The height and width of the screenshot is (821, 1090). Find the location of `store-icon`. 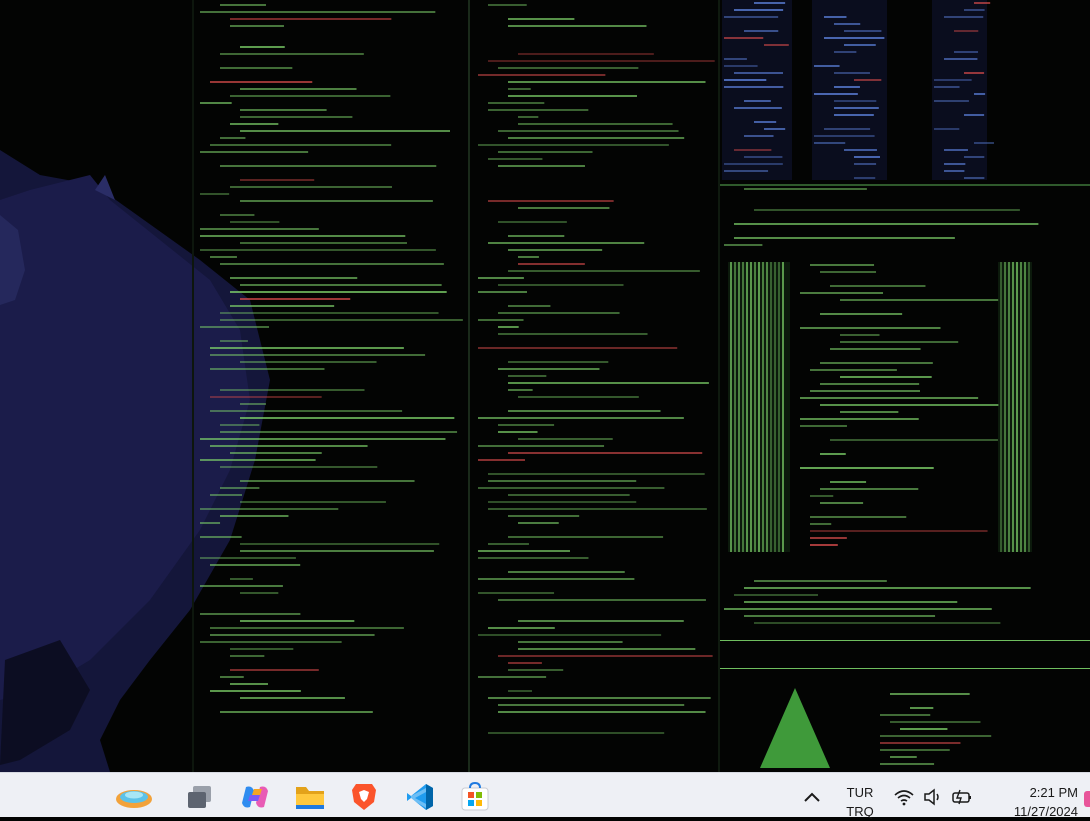

store-icon is located at coordinates (475, 796).